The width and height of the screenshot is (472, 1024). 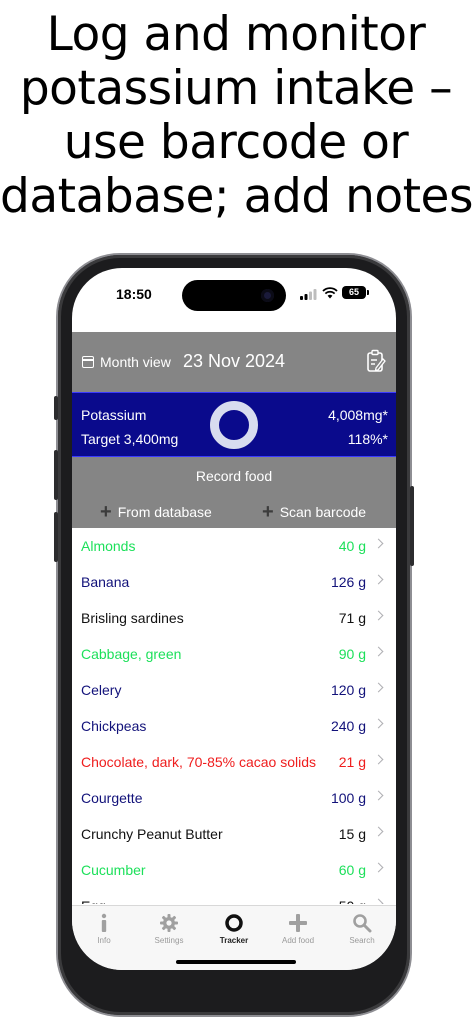 I want to click on food-amount: 21 g, so click(x=352, y=762).